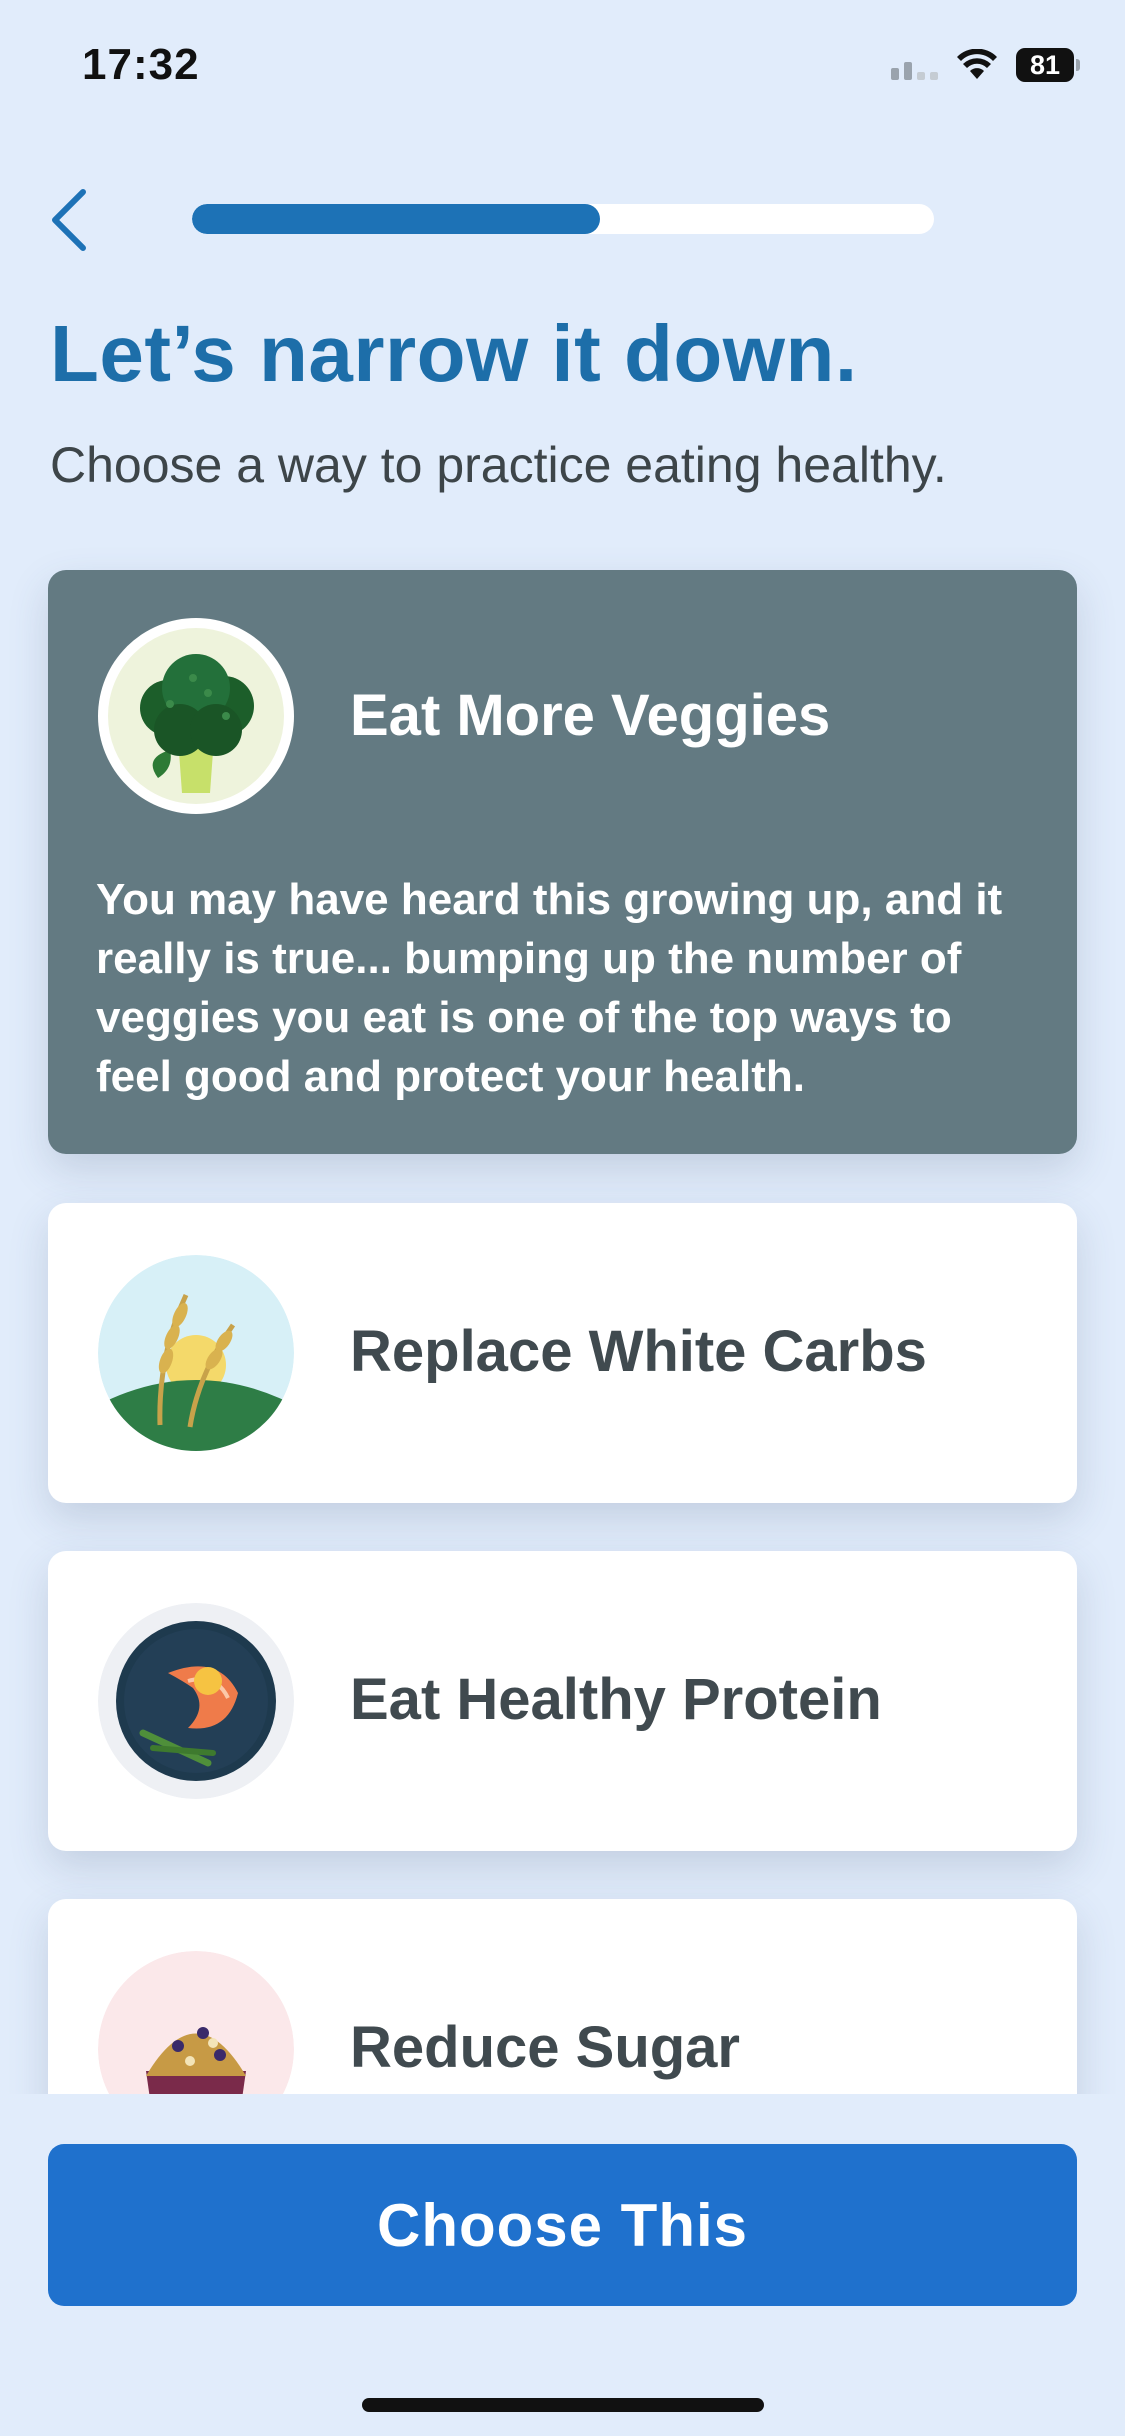  What do you see at coordinates (1045, 65) in the screenshot?
I see `battery-level: 81` at bounding box center [1045, 65].